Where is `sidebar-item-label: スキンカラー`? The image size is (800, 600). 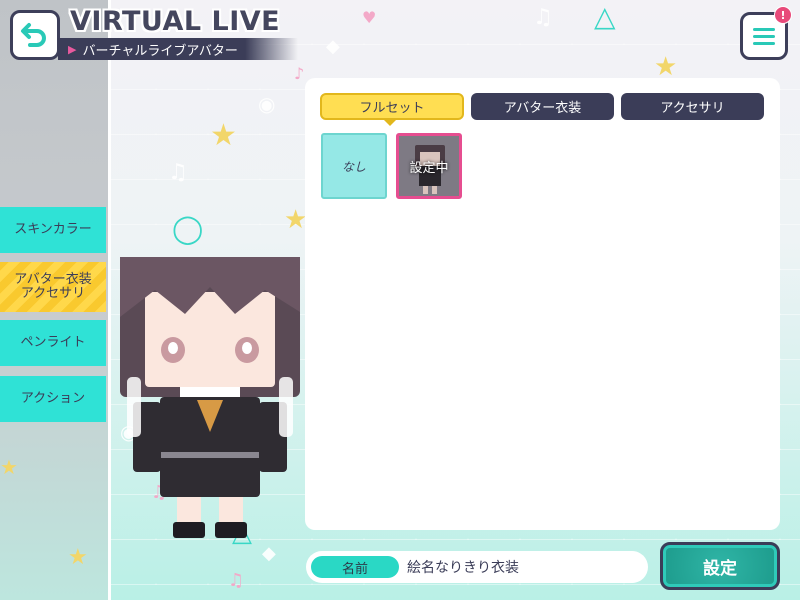
sidebar-item-label: スキンカラー is located at coordinates (53, 229).